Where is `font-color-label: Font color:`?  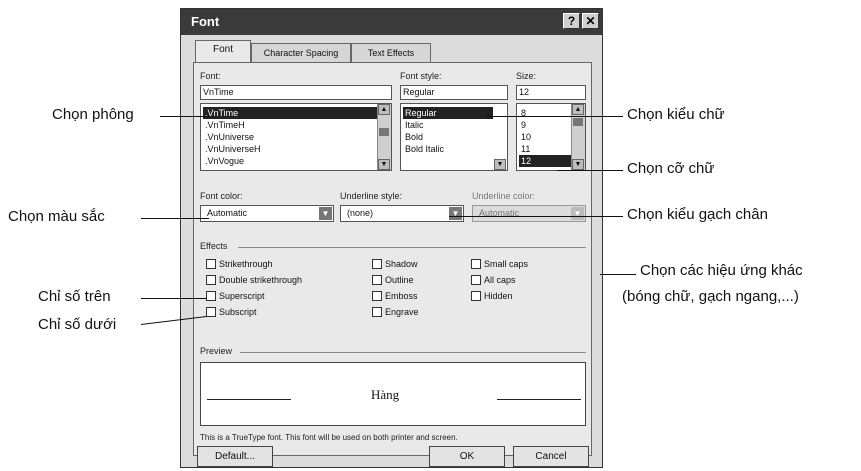
font-color-label: Font color: is located at coordinates (221, 196).